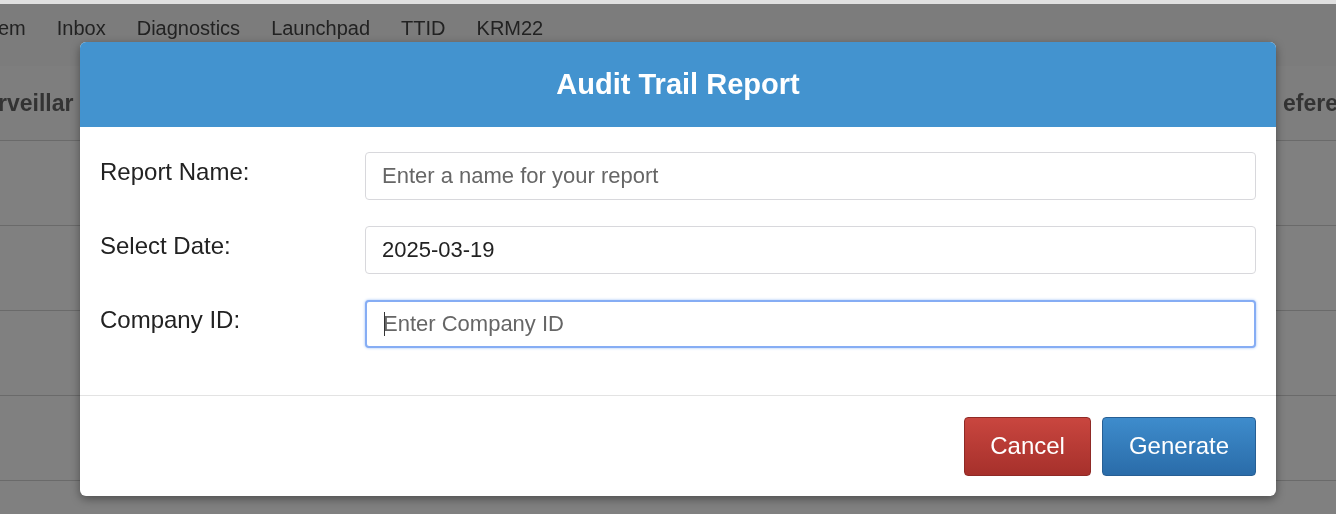  Describe the element at coordinates (1027, 446) in the screenshot. I see `cancel-button: Cancel` at that location.